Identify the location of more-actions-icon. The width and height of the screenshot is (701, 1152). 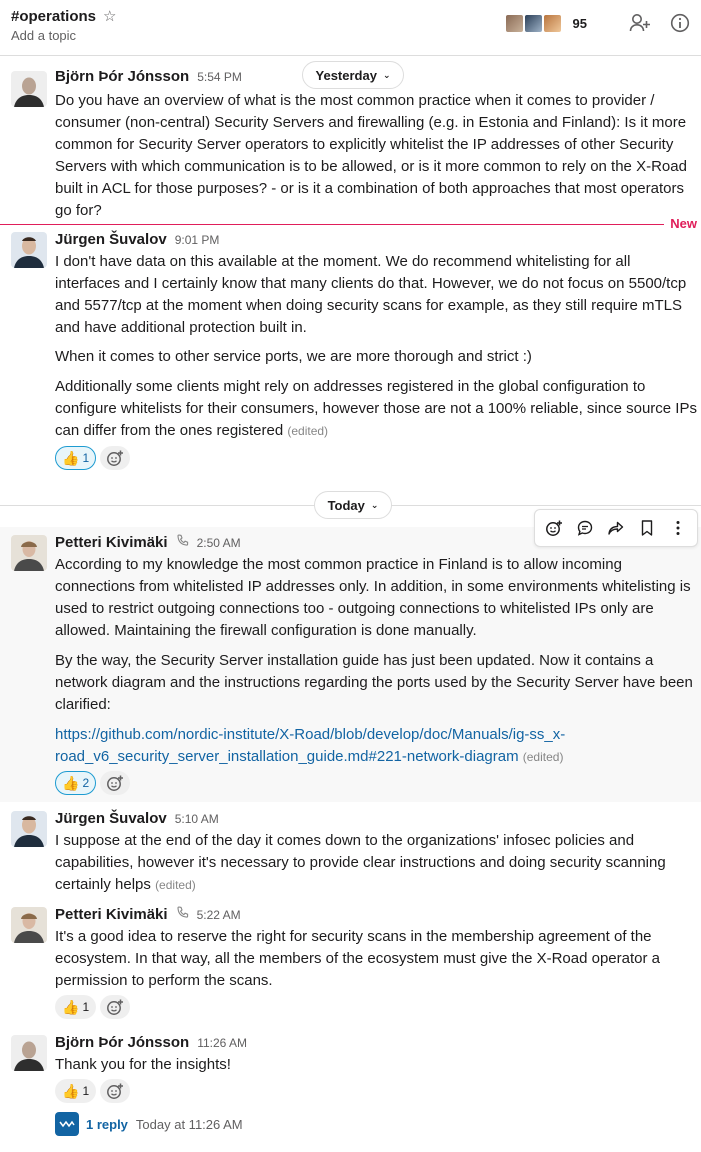
(678, 528).